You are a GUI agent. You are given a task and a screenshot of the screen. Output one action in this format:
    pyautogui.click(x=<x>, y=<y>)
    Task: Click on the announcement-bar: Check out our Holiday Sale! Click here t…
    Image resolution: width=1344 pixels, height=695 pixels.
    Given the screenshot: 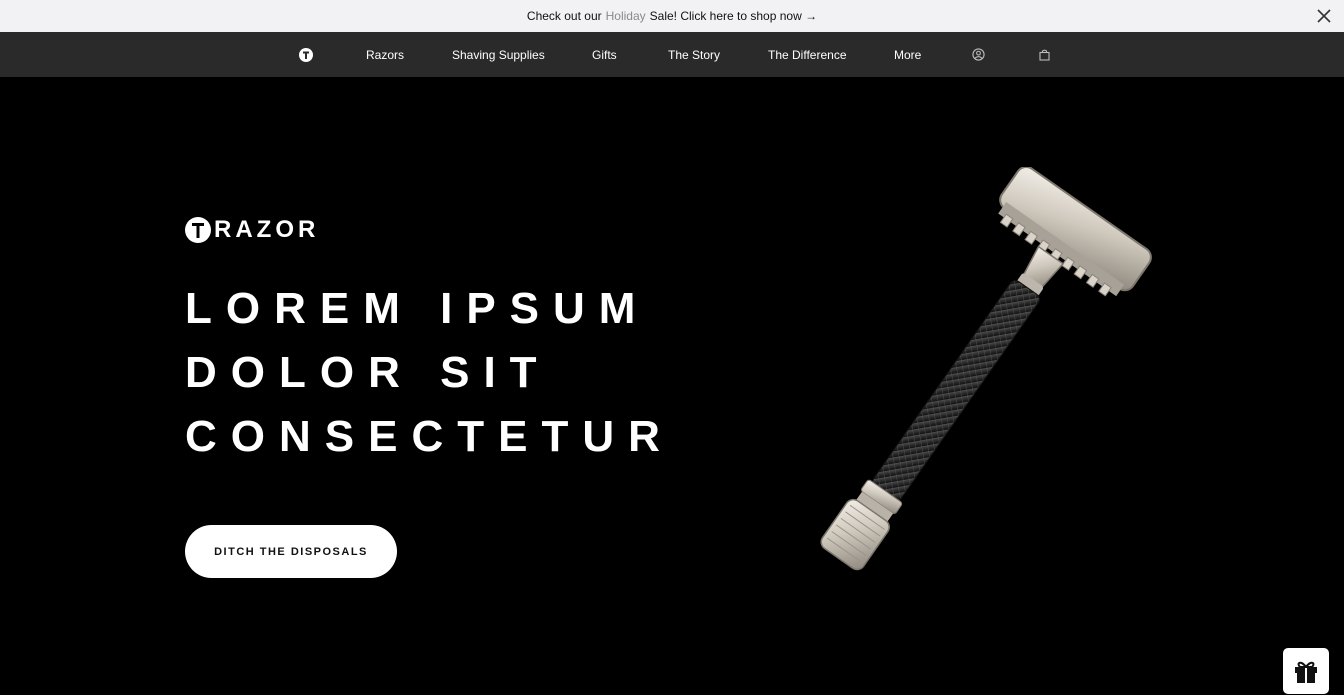 What is the action you would take?
    pyautogui.click(x=672, y=16)
    